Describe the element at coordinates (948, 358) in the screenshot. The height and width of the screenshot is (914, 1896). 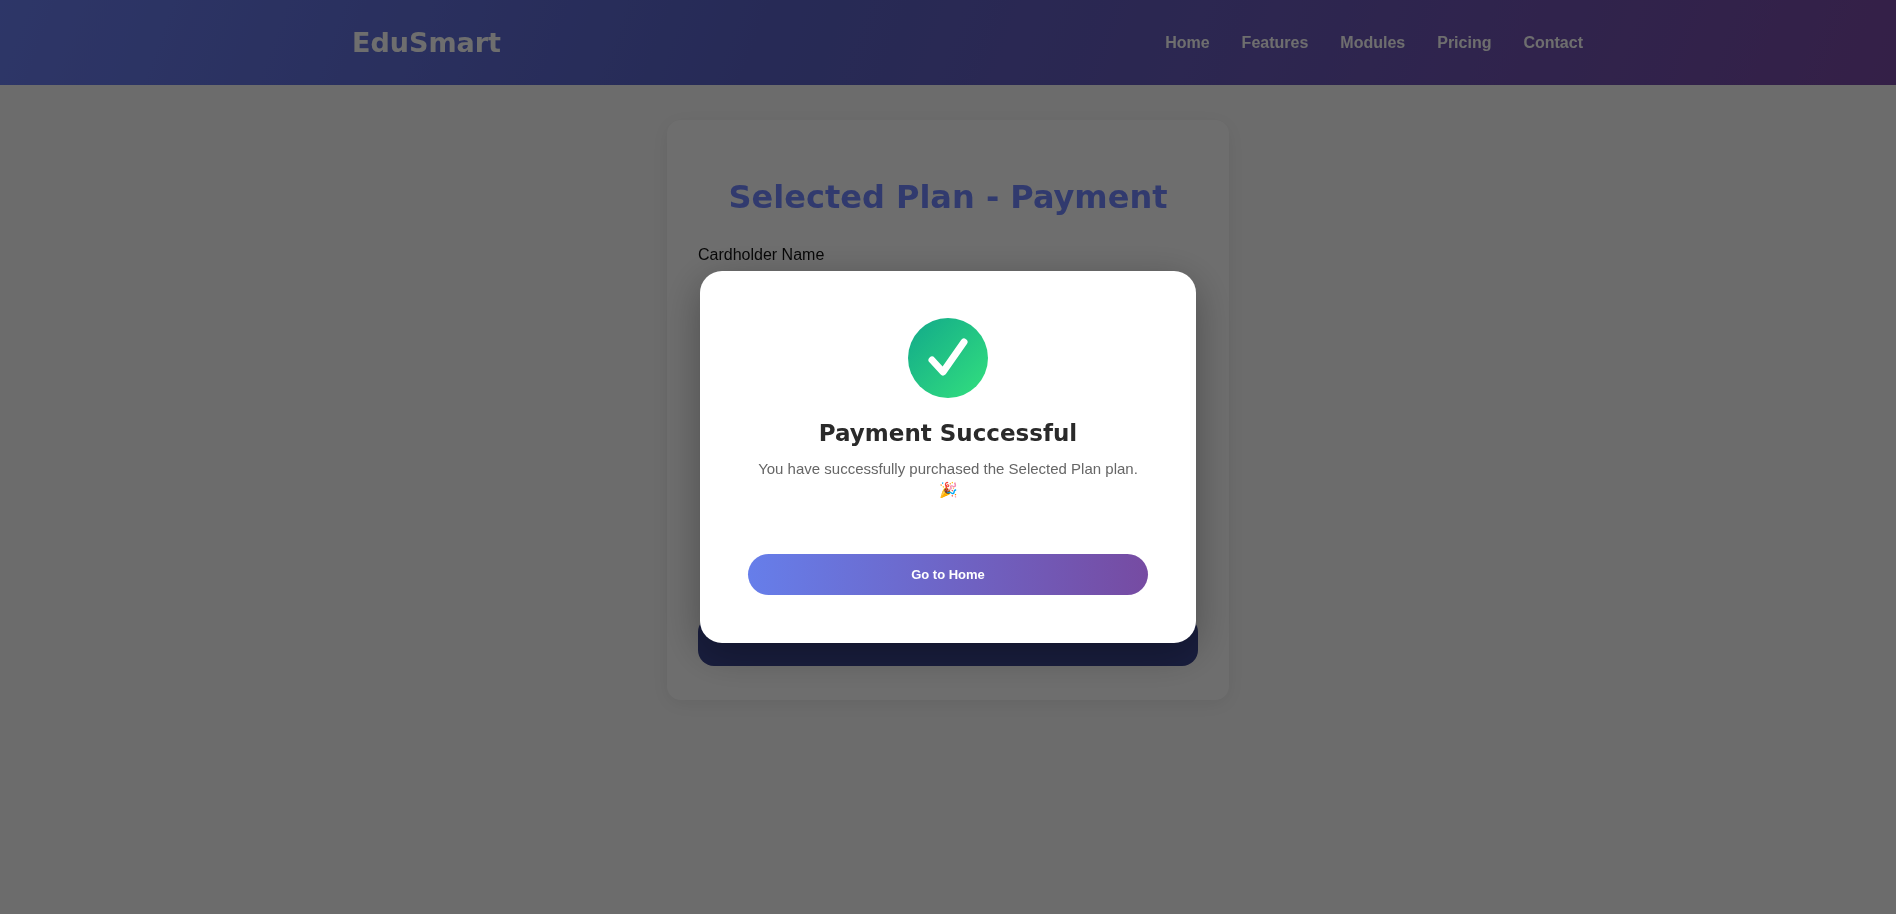
I see `check-icon` at that location.